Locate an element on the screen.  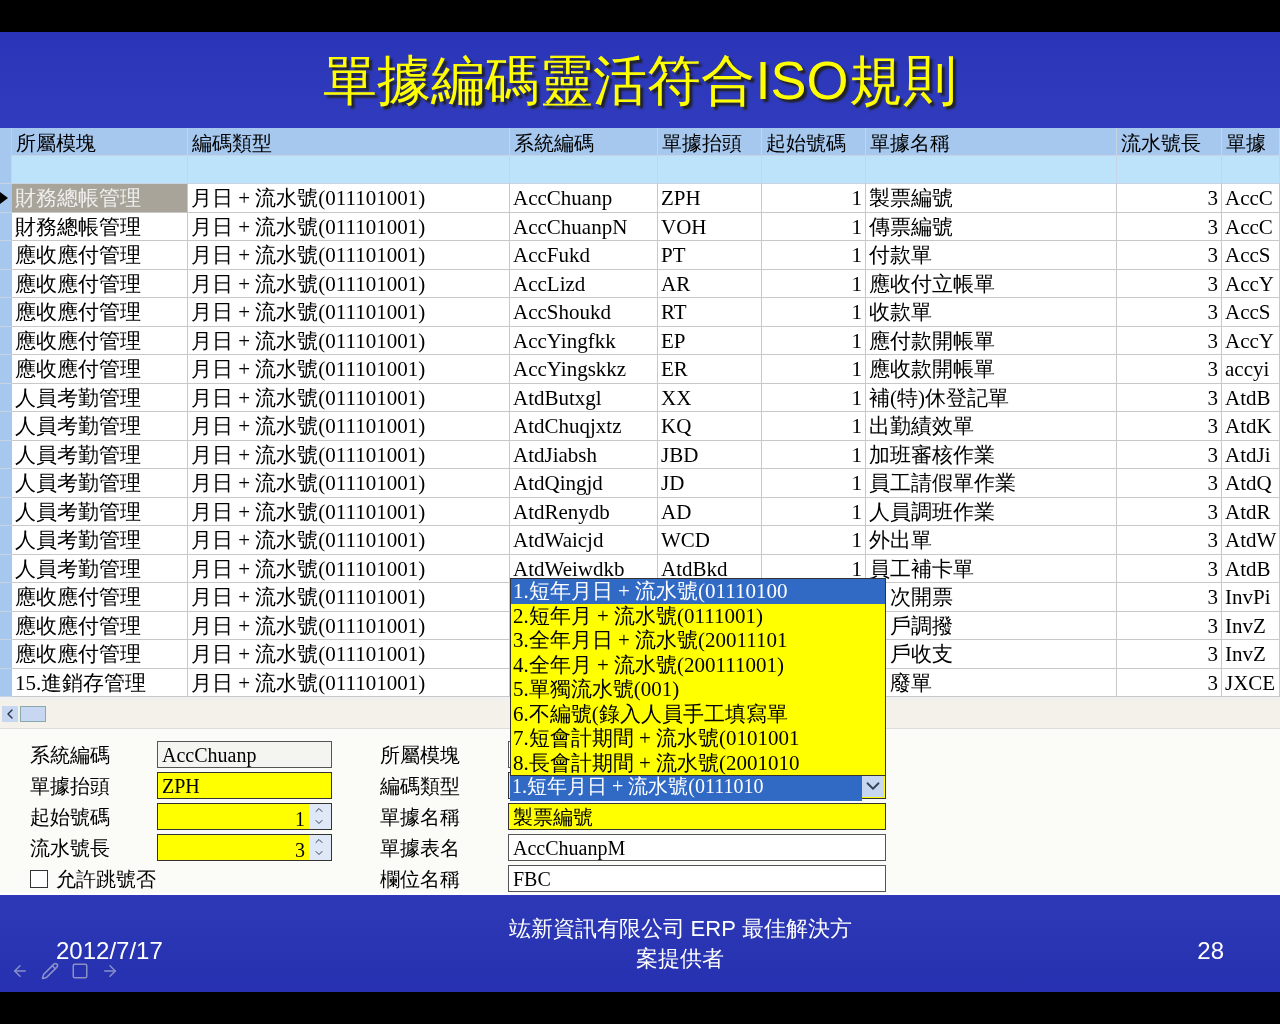
table-cell: 人員調班作業 is located at coordinates (991, 511).